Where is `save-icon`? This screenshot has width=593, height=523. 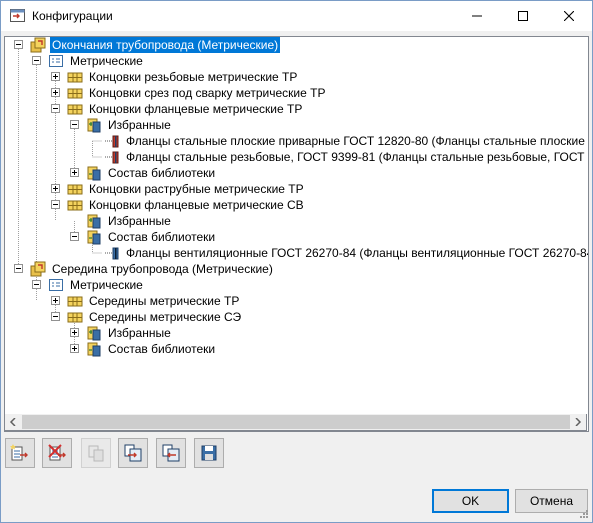
save-icon is located at coordinates (209, 453).